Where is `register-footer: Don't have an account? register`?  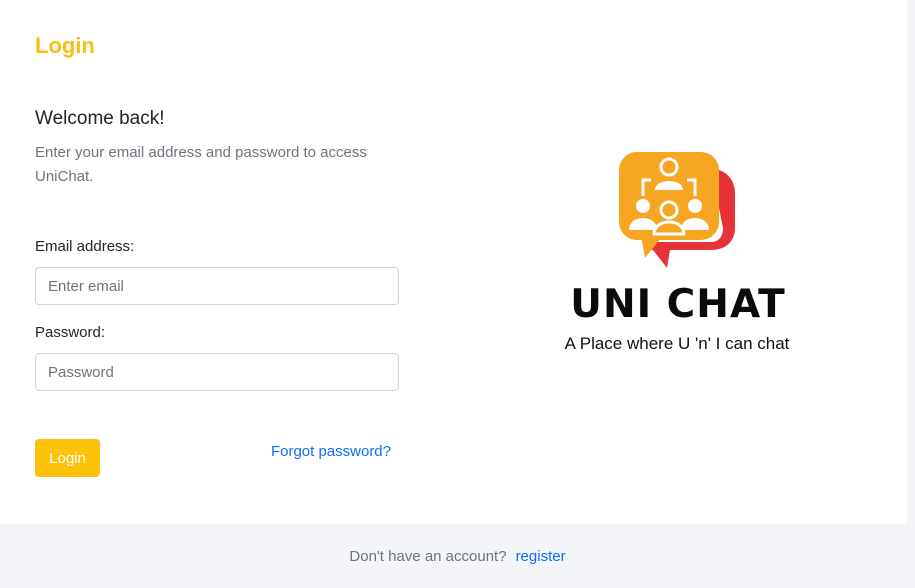 register-footer: Don't have an account? register is located at coordinates (457, 556).